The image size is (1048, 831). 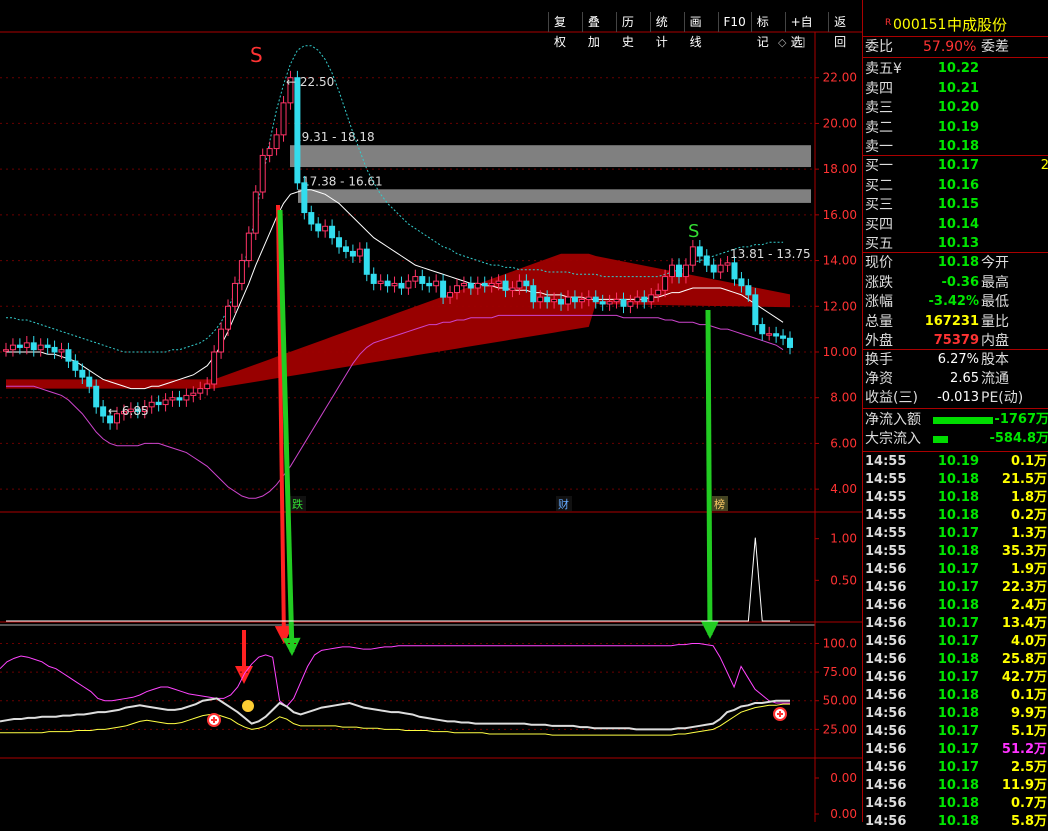 I want to click on bid-label: 买二, so click(x=879, y=185).